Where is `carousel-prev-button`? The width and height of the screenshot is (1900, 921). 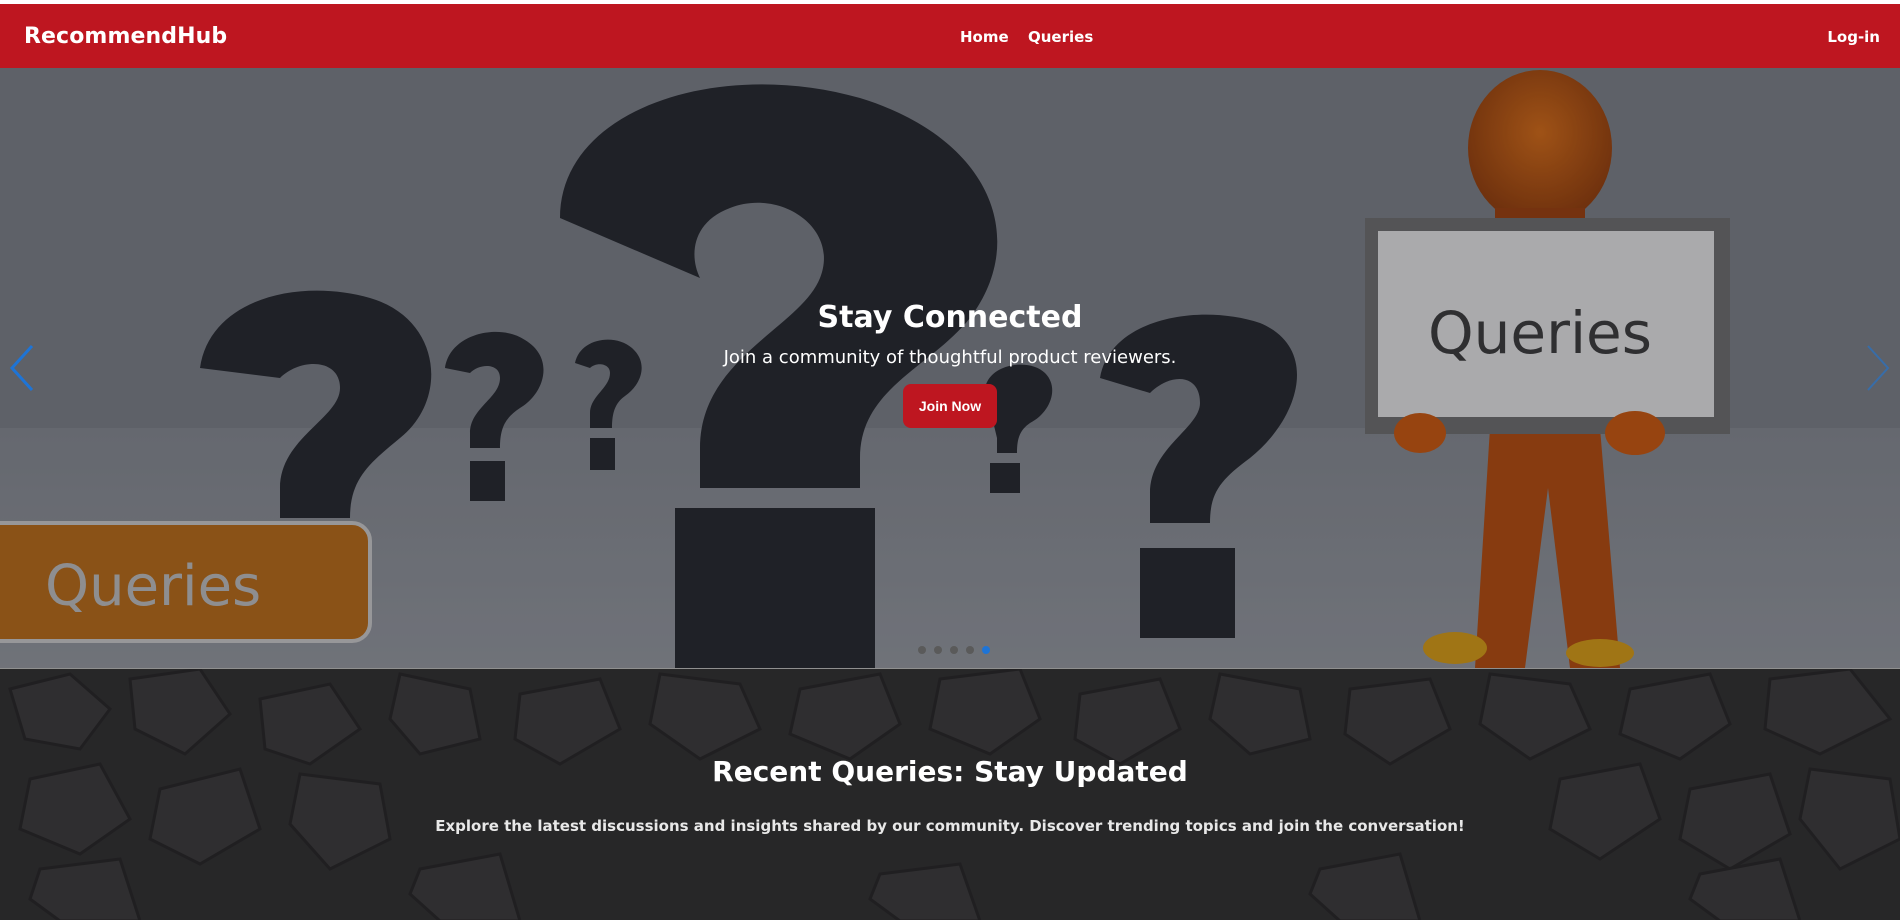
carousel-prev-button is located at coordinates (22, 368).